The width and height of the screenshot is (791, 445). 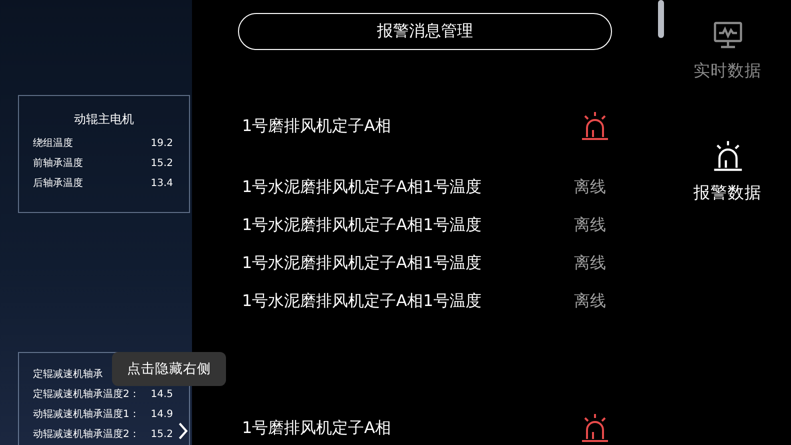 I want to click on nav-item: 实时数据, so click(x=728, y=51).